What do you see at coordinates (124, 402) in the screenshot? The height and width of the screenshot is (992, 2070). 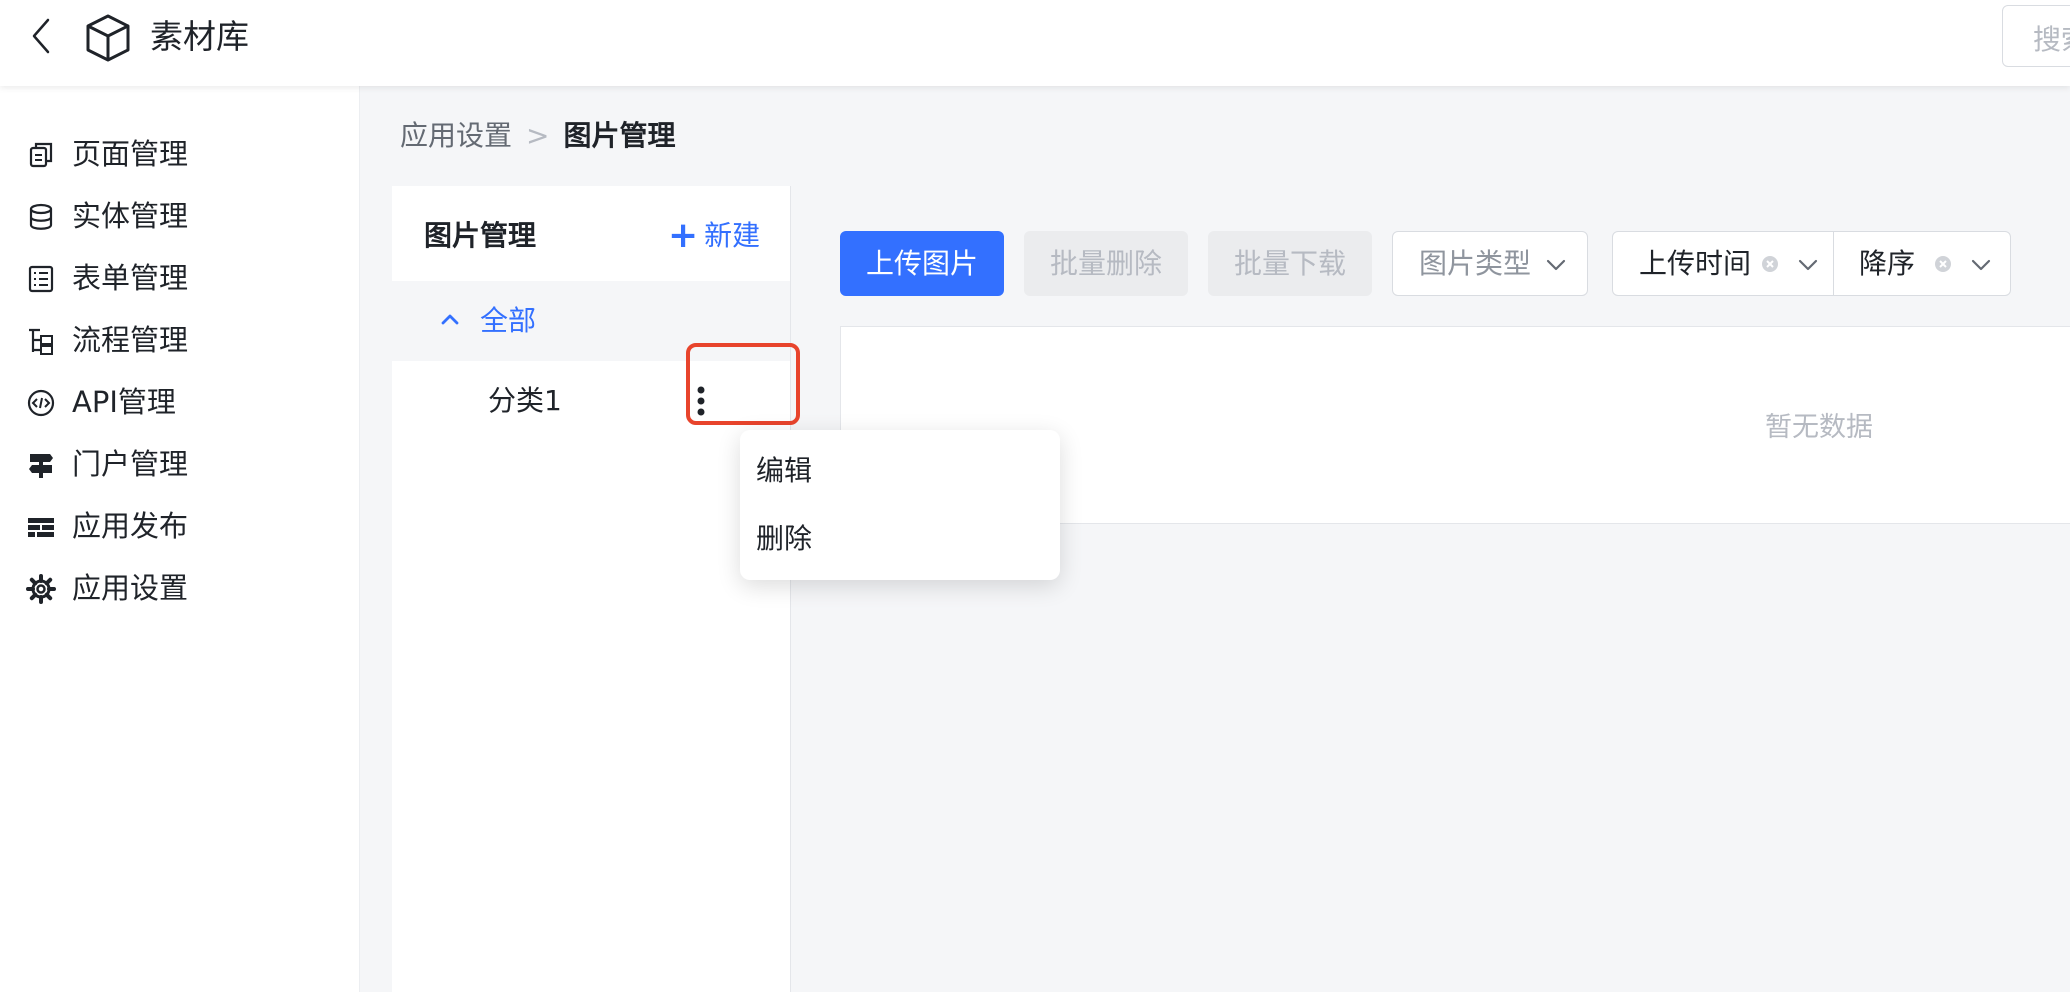 I see `sidebar-item-label: API管理` at bounding box center [124, 402].